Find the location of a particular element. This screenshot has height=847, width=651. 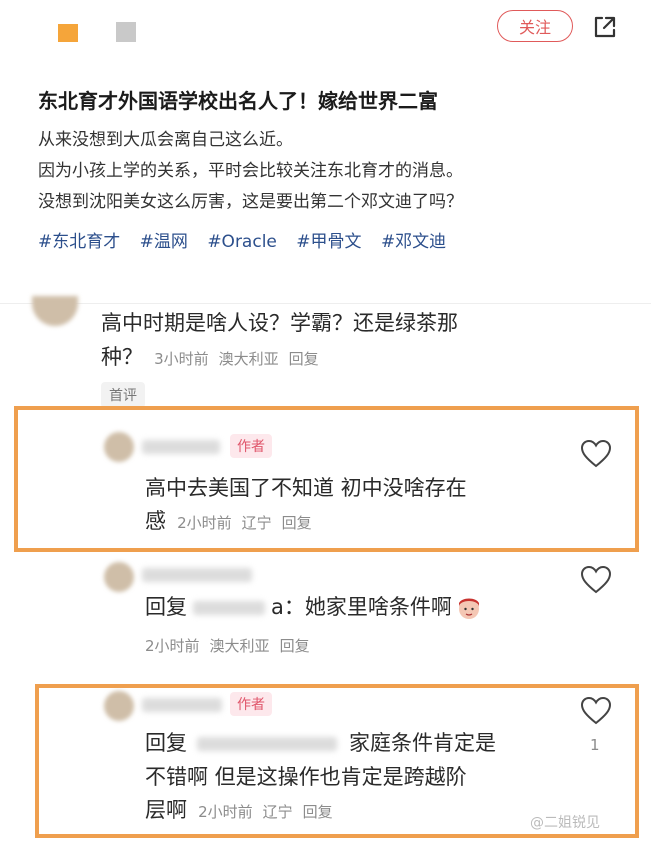

watermark: @二姐锐见 is located at coordinates (565, 823).